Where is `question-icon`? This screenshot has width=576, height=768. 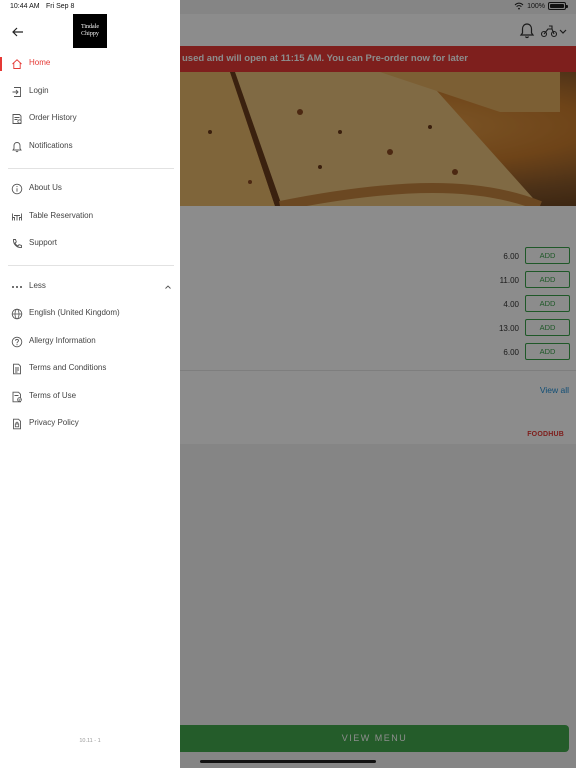
question-icon is located at coordinates (17, 342).